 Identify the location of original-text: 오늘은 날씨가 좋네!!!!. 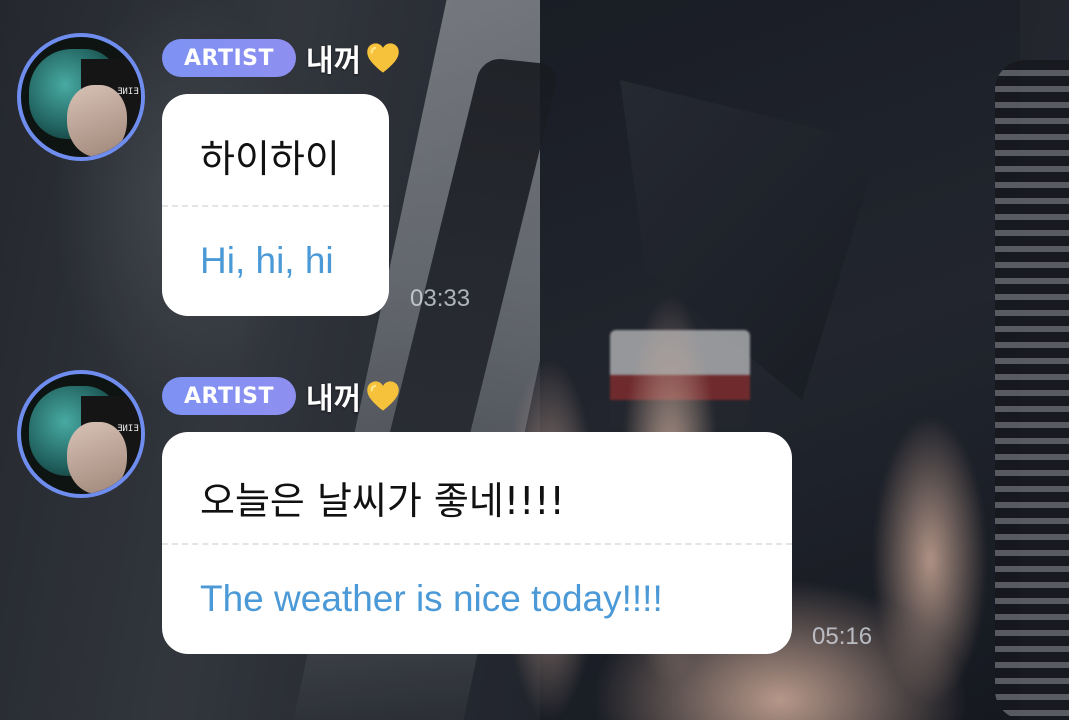
(382, 501).